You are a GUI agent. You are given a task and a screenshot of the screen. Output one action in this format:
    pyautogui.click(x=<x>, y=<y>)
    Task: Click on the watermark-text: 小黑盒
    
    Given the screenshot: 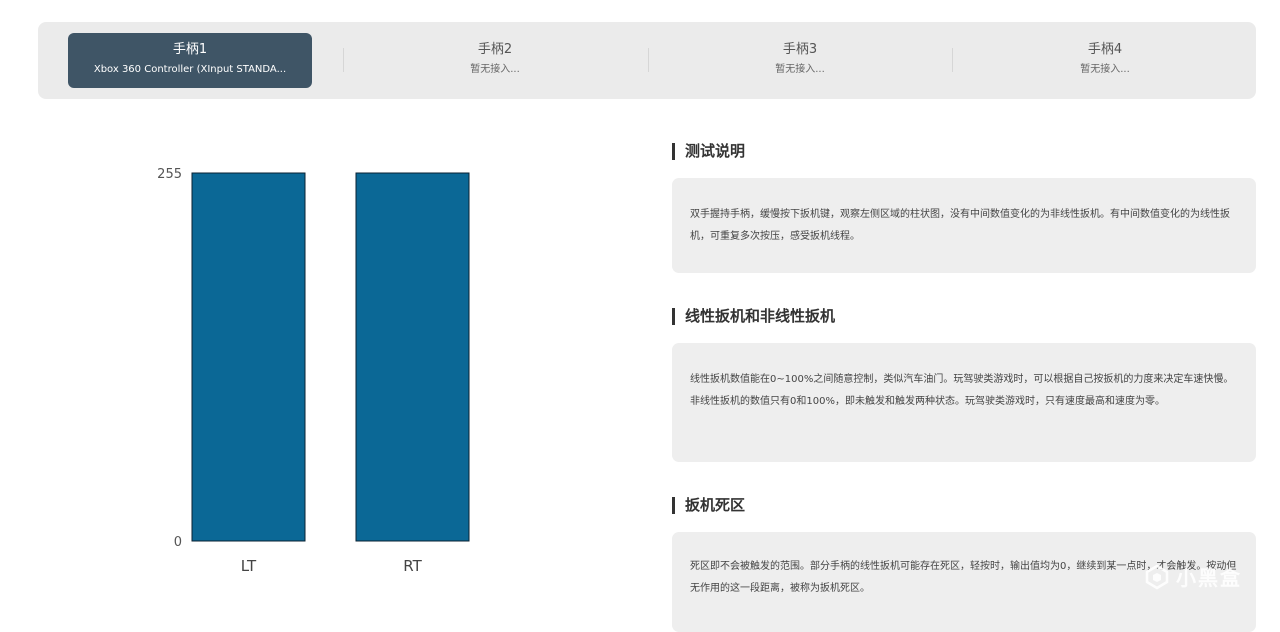 What is the action you would take?
    pyautogui.click(x=1209, y=578)
    